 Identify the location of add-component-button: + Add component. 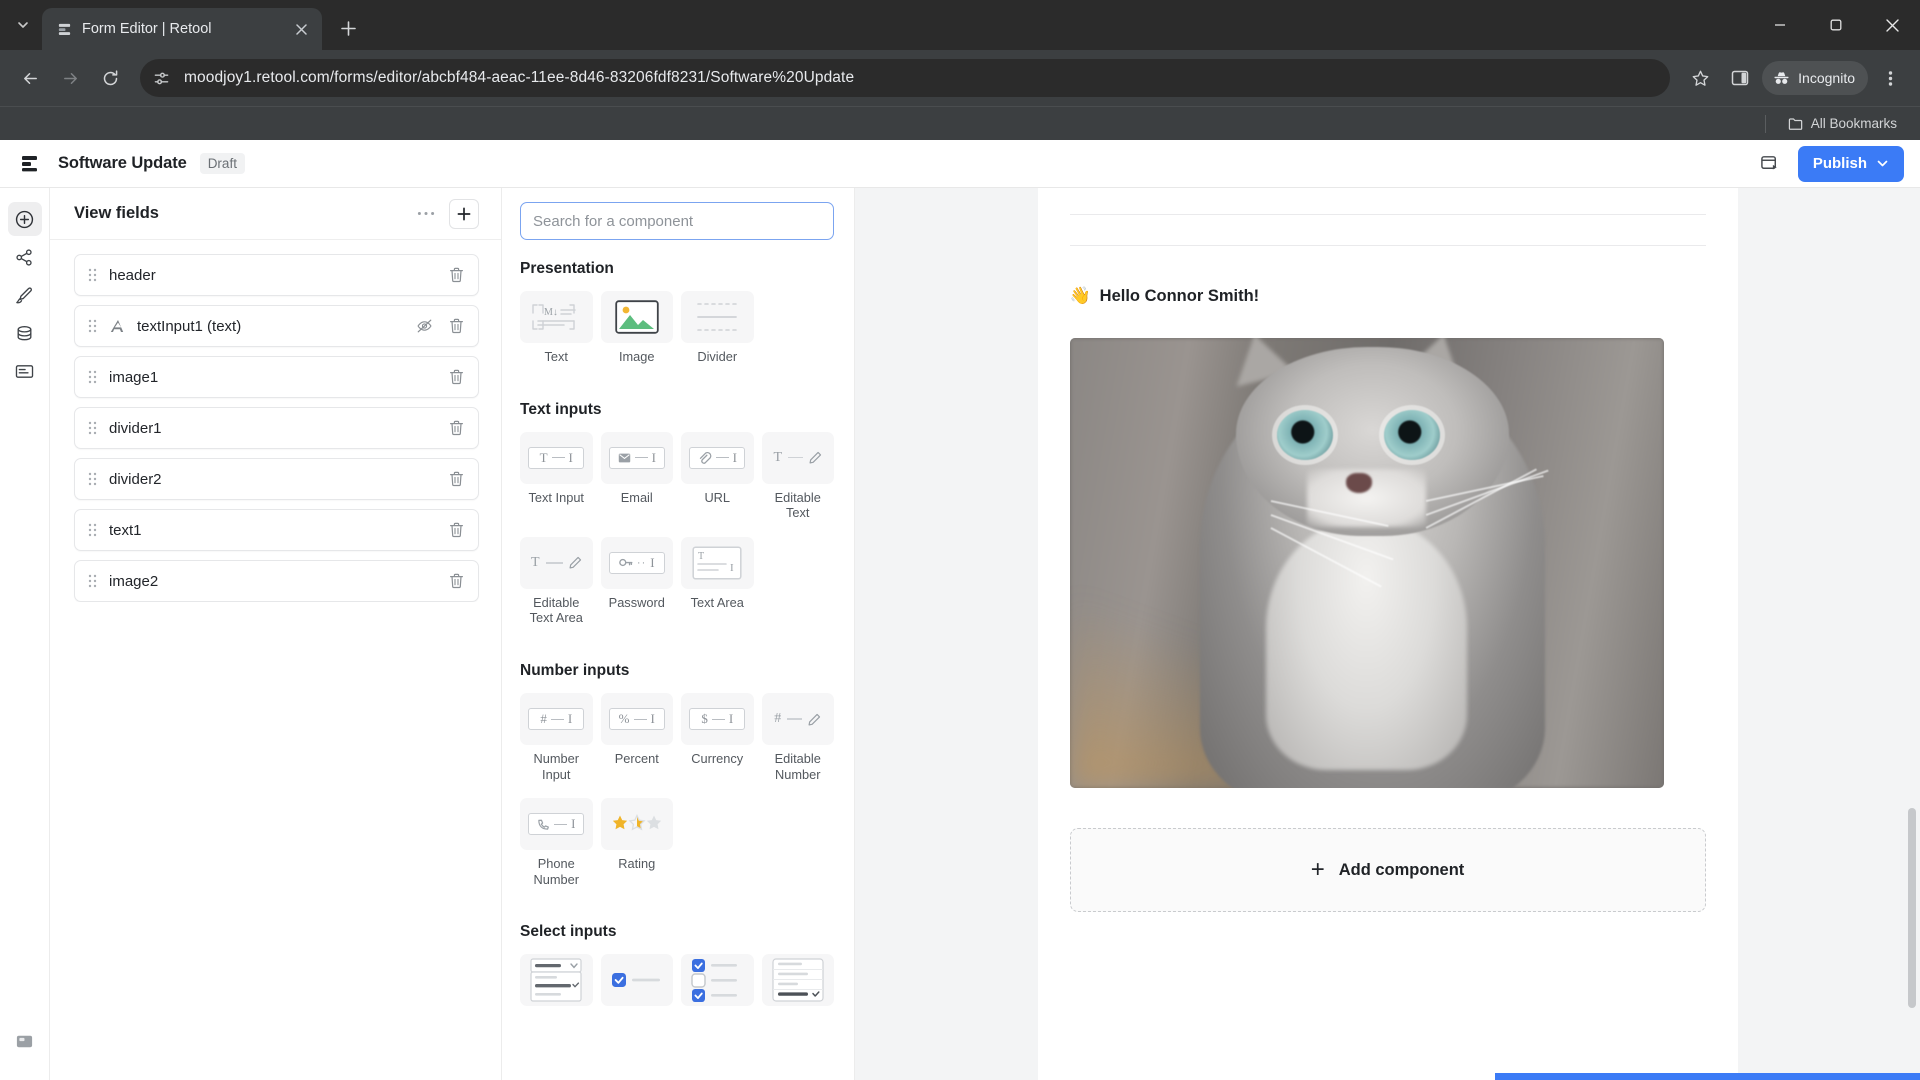
(1387, 870).